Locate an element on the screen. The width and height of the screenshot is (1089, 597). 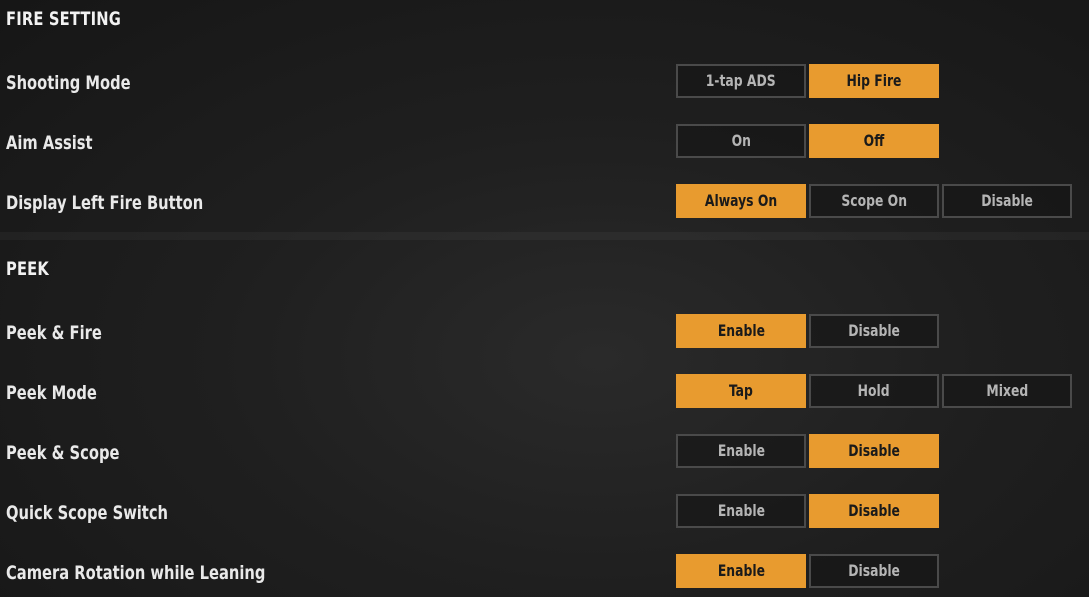
option-label: Tap is located at coordinates (741, 390).